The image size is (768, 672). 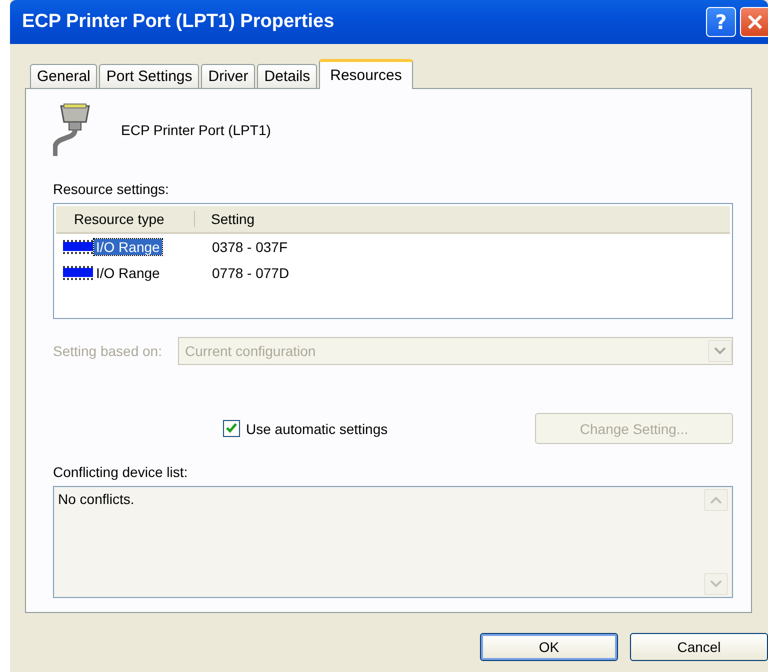 I want to click on device-name: ECP Printer Port (LPT1), so click(x=196, y=130).